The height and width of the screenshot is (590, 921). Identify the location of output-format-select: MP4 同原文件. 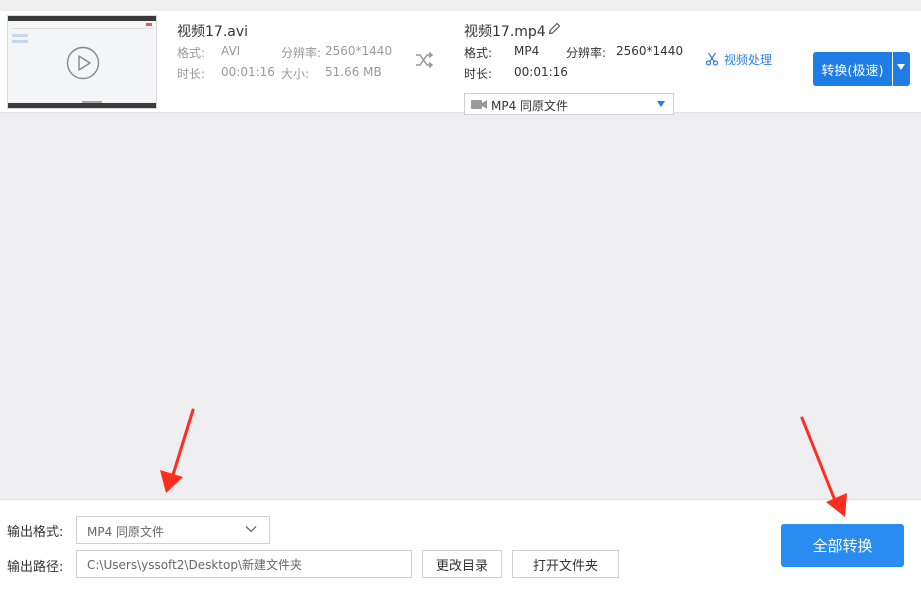
(569, 104).